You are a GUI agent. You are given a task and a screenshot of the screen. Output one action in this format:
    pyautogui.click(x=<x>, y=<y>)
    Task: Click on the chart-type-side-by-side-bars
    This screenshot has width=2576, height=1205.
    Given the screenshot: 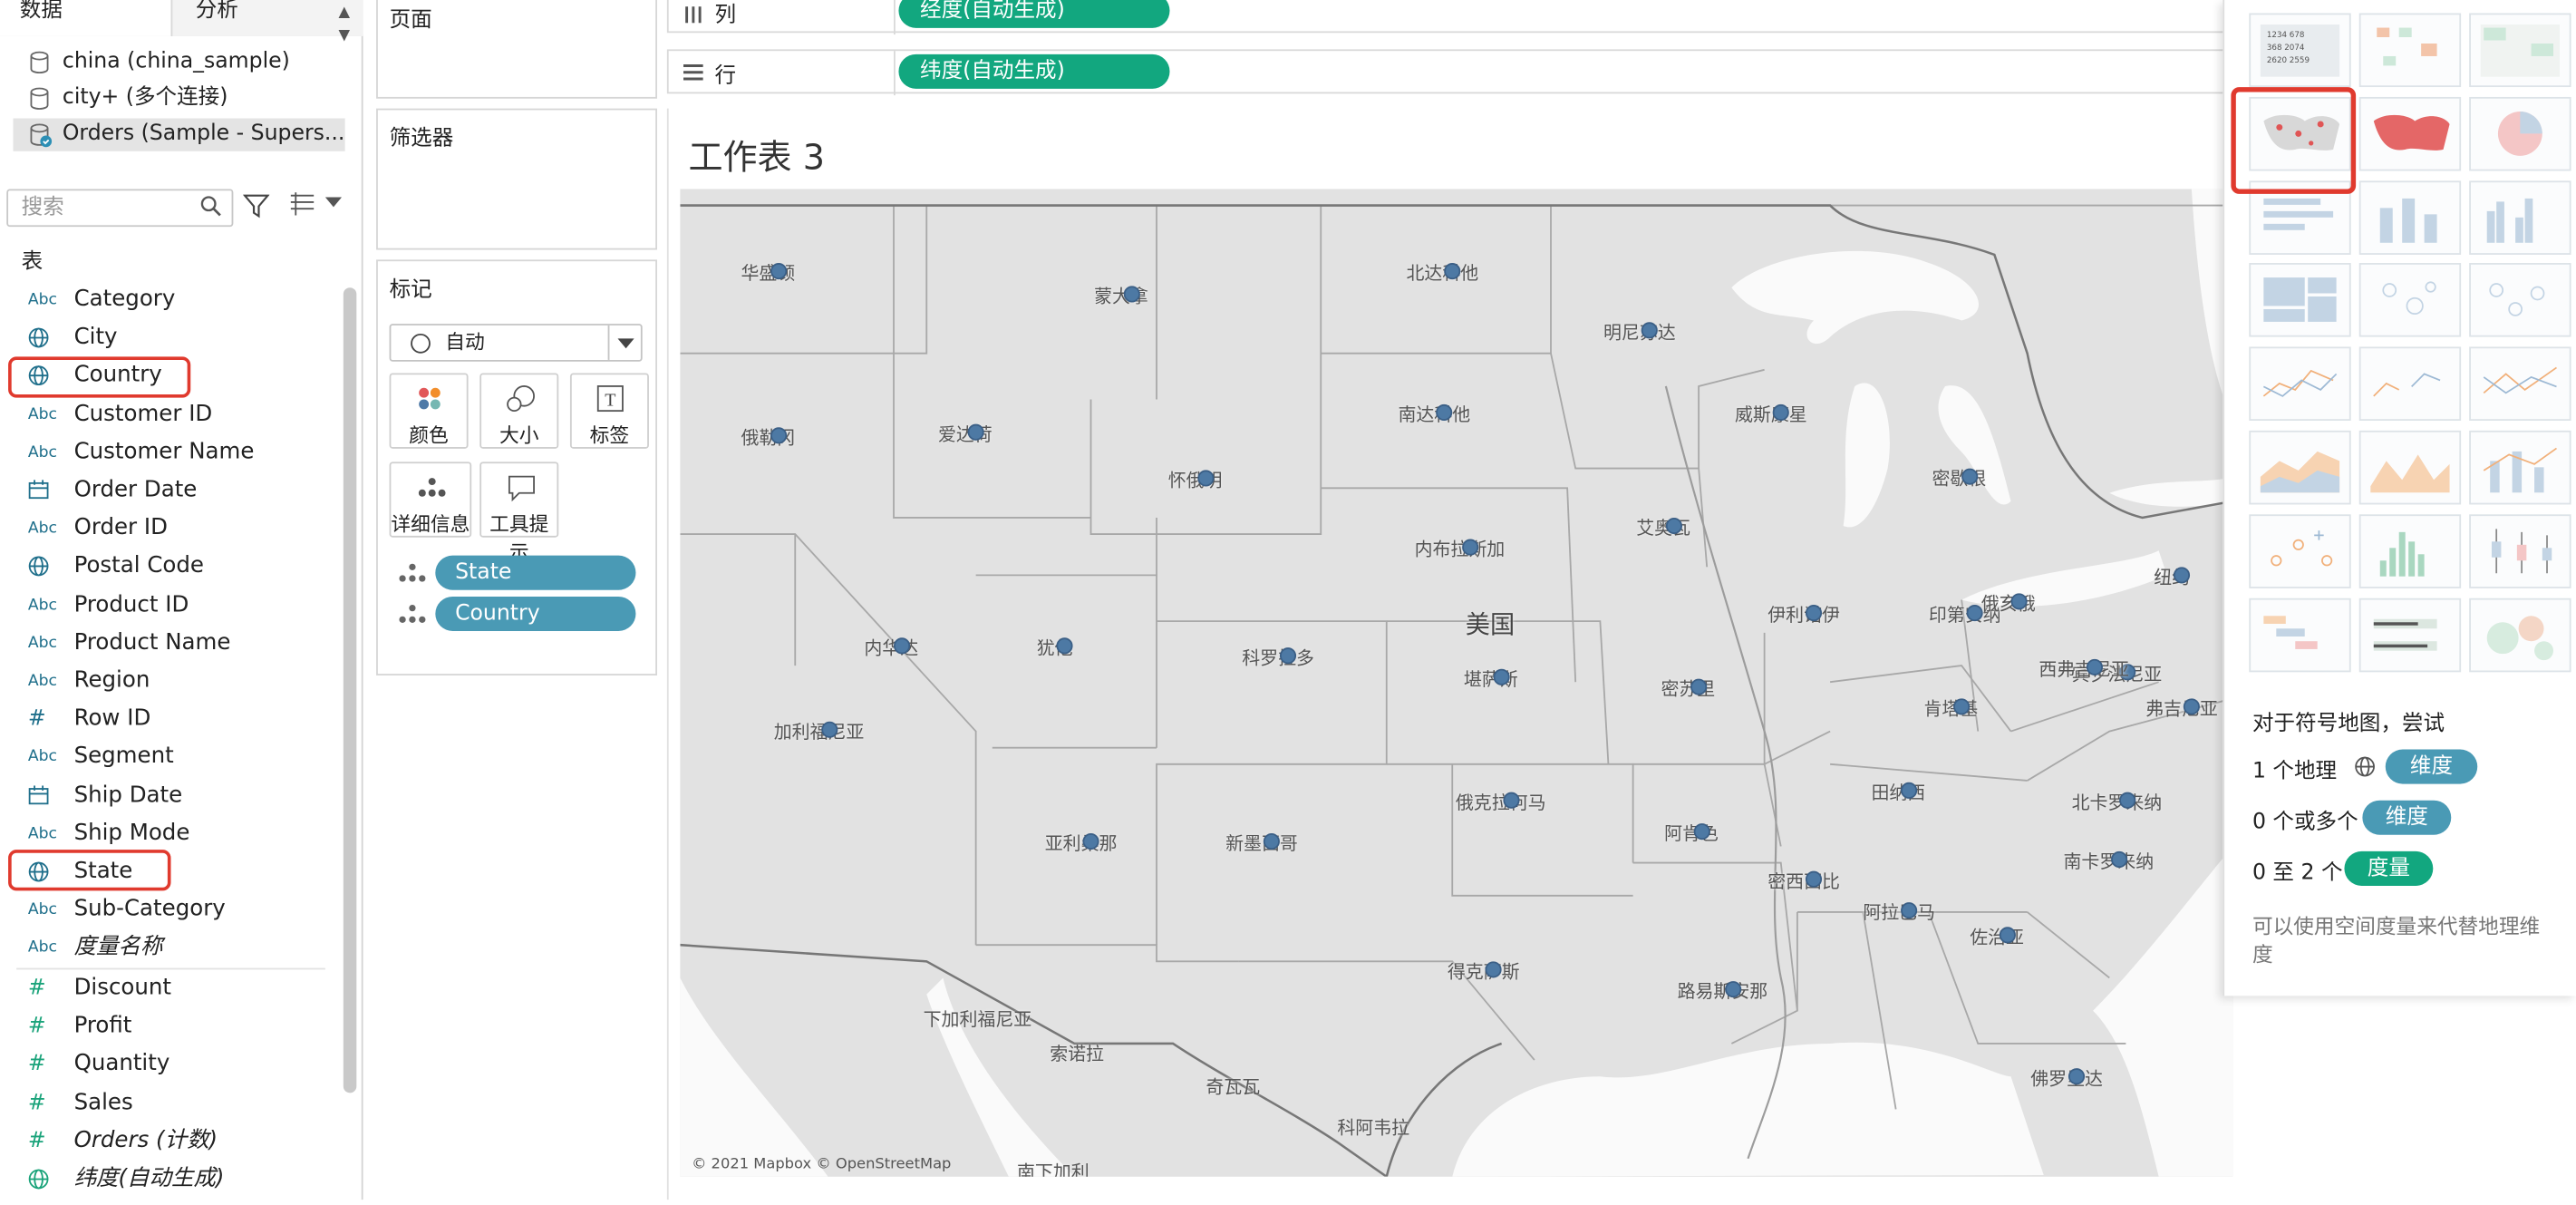 What is the action you would take?
    pyautogui.click(x=2520, y=217)
    